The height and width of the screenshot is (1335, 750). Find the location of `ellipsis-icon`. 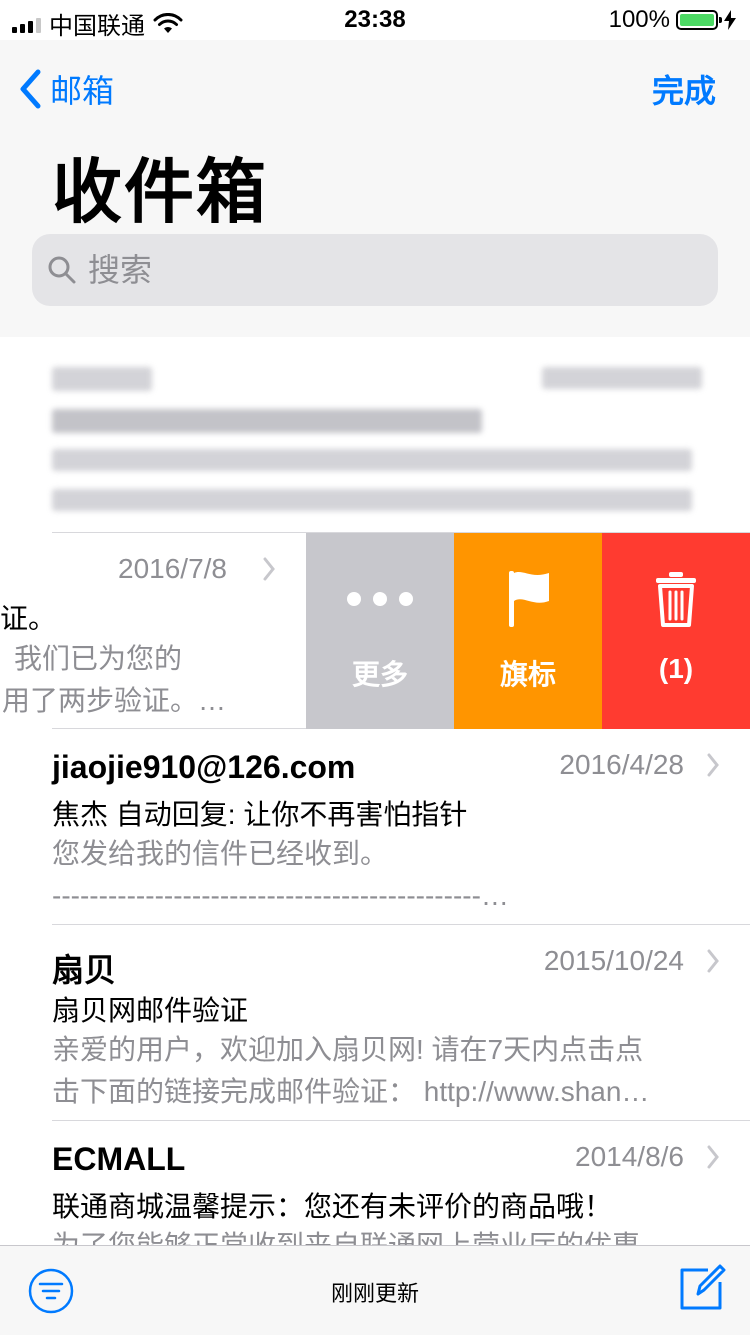

ellipsis-icon is located at coordinates (380, 599).